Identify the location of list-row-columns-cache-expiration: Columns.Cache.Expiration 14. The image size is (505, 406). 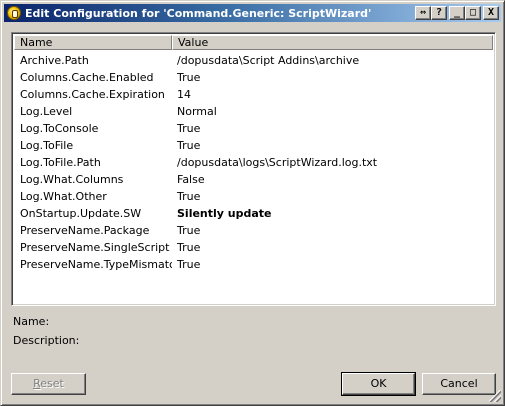
(253, 94).